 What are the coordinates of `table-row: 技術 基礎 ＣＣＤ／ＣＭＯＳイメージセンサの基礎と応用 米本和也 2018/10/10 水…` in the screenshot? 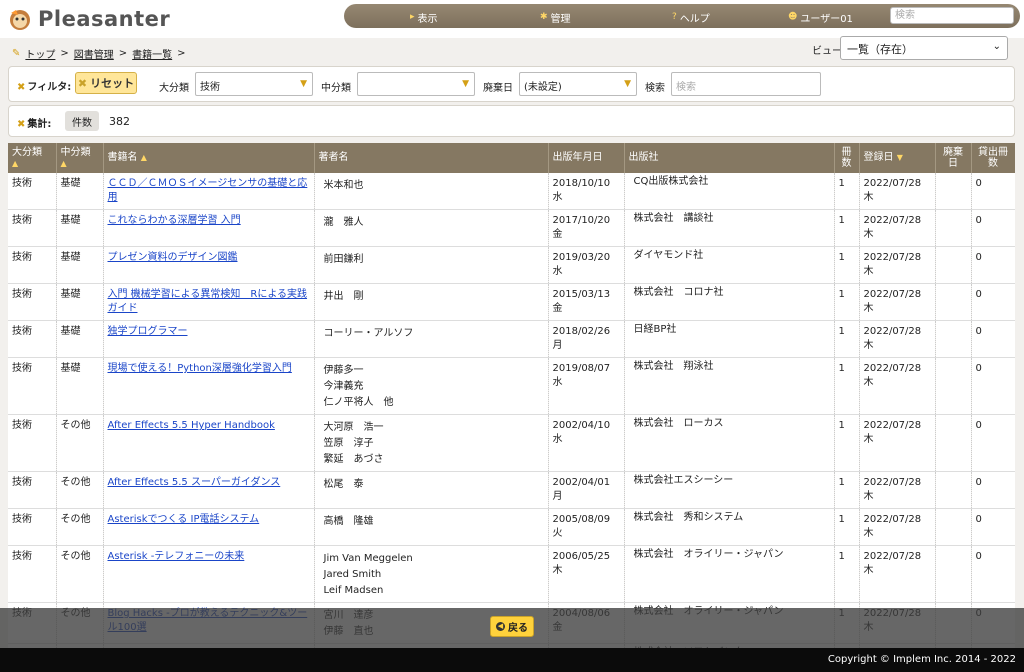 It's located at (511, 191).